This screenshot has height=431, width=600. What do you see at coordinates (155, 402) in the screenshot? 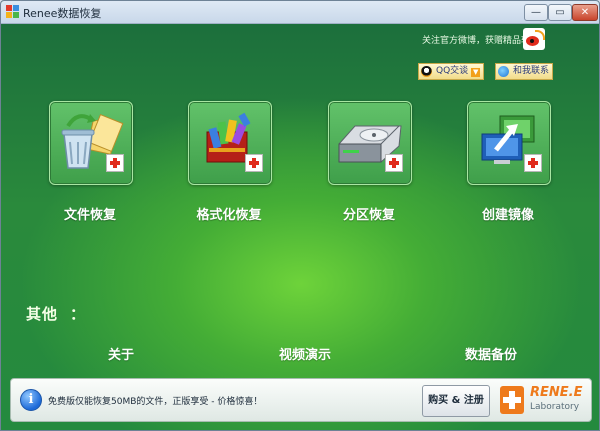
I see `free-version-notice: 免费版仅能恢复50MB的文件，正版享受 - 价格惊喜！` at bounding box center [155, 402].